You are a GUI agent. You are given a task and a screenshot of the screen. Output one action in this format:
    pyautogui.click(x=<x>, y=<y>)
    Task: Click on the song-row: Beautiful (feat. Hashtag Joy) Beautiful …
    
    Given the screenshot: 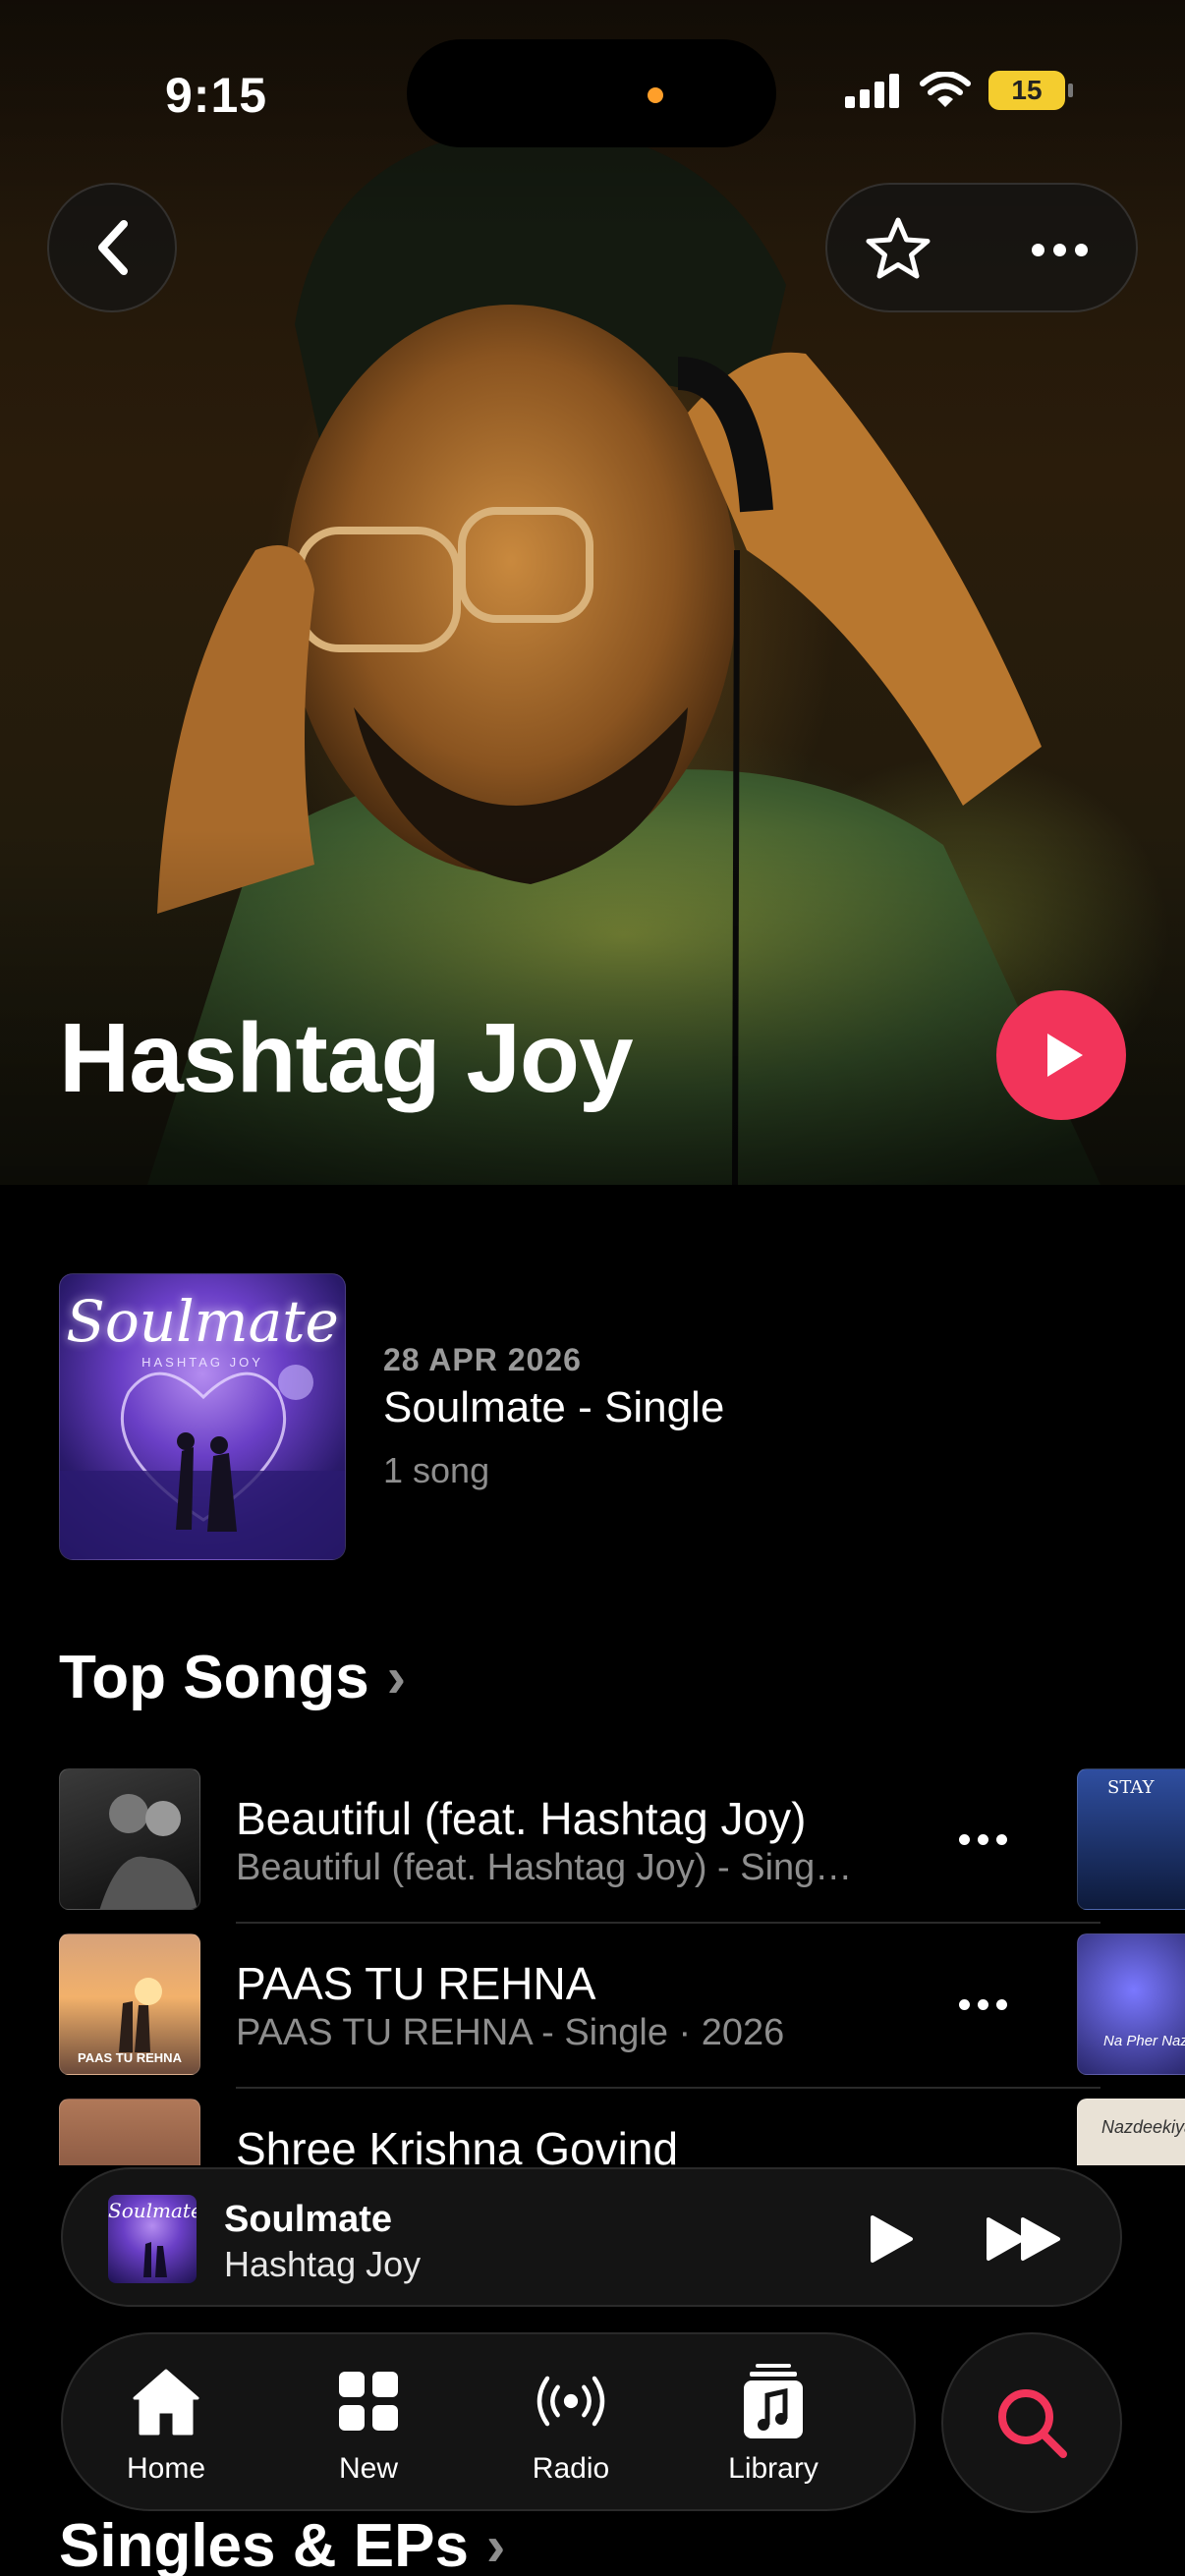 What is the action you would take?
    pyautogui.click(x=550, y=1840)
    